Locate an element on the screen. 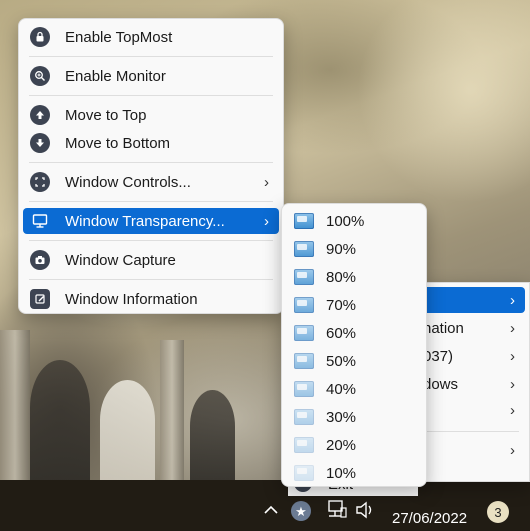  transparency-value: 10% is located at coordinates (341, 473).